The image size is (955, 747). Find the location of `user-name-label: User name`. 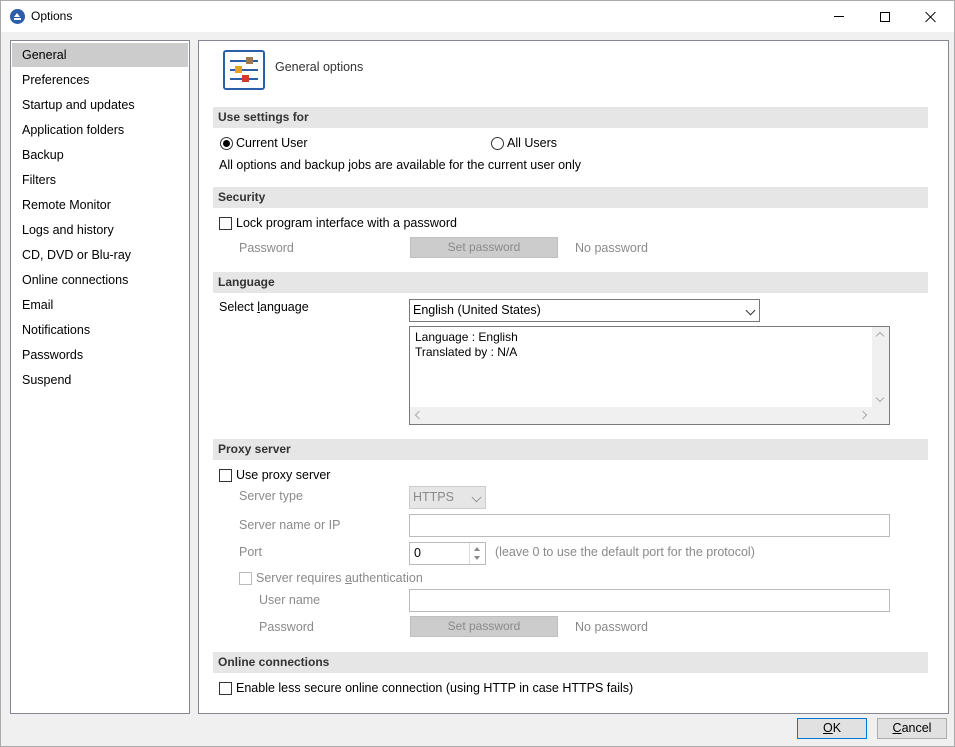

user-name-label: User name is located at coordinates (290, 600).